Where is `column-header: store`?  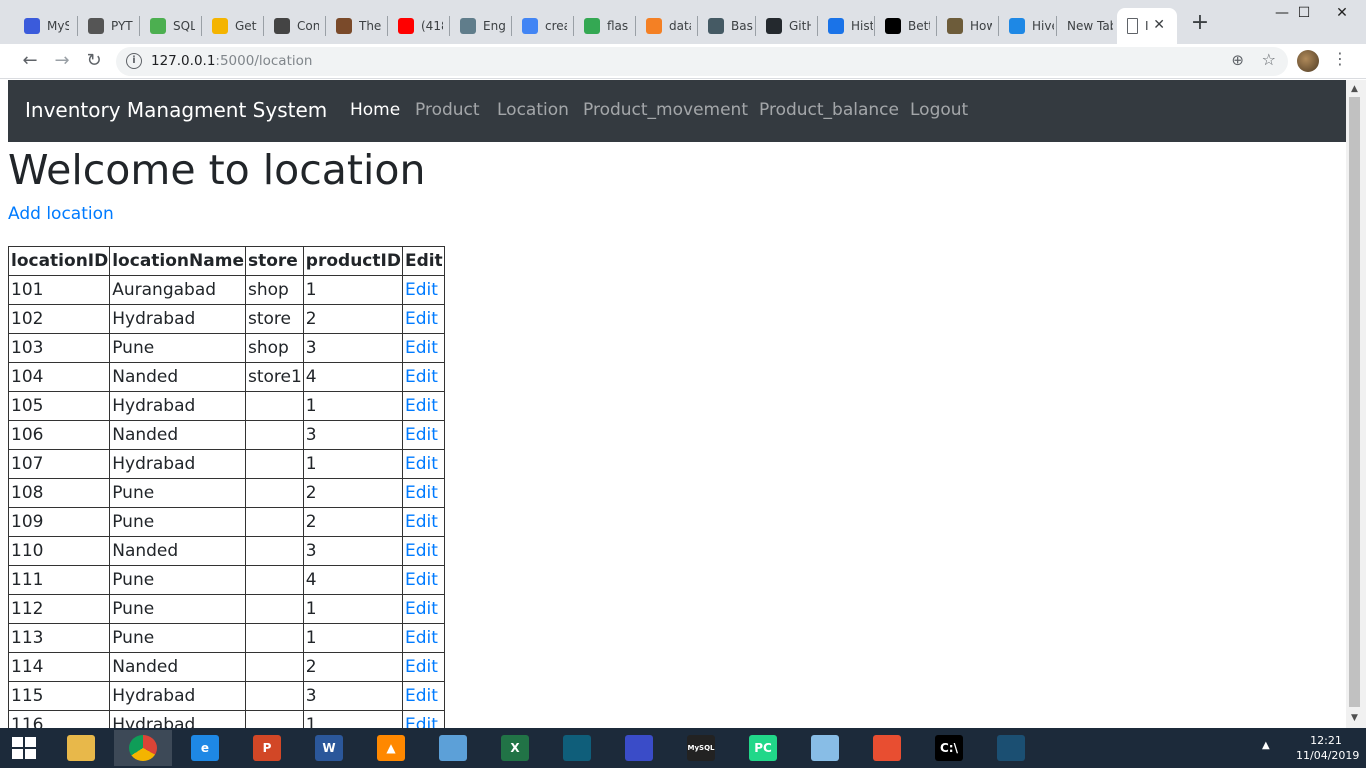
column-header: store is located at coordinates (274, 261).